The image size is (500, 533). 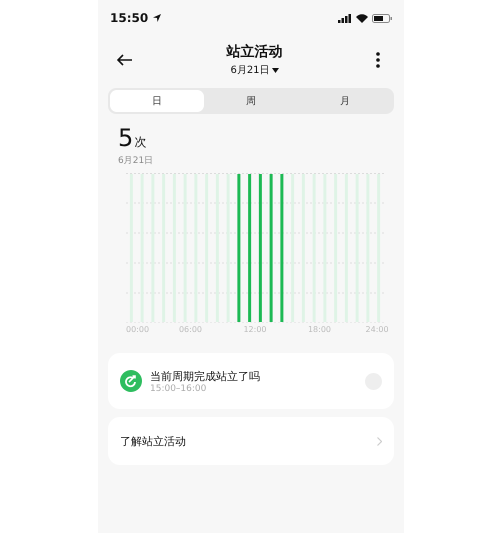 What do you see at coordinates (125, 60) in the screenshot?
I see `back-arrow-icon` at bounding box center [125, 60].